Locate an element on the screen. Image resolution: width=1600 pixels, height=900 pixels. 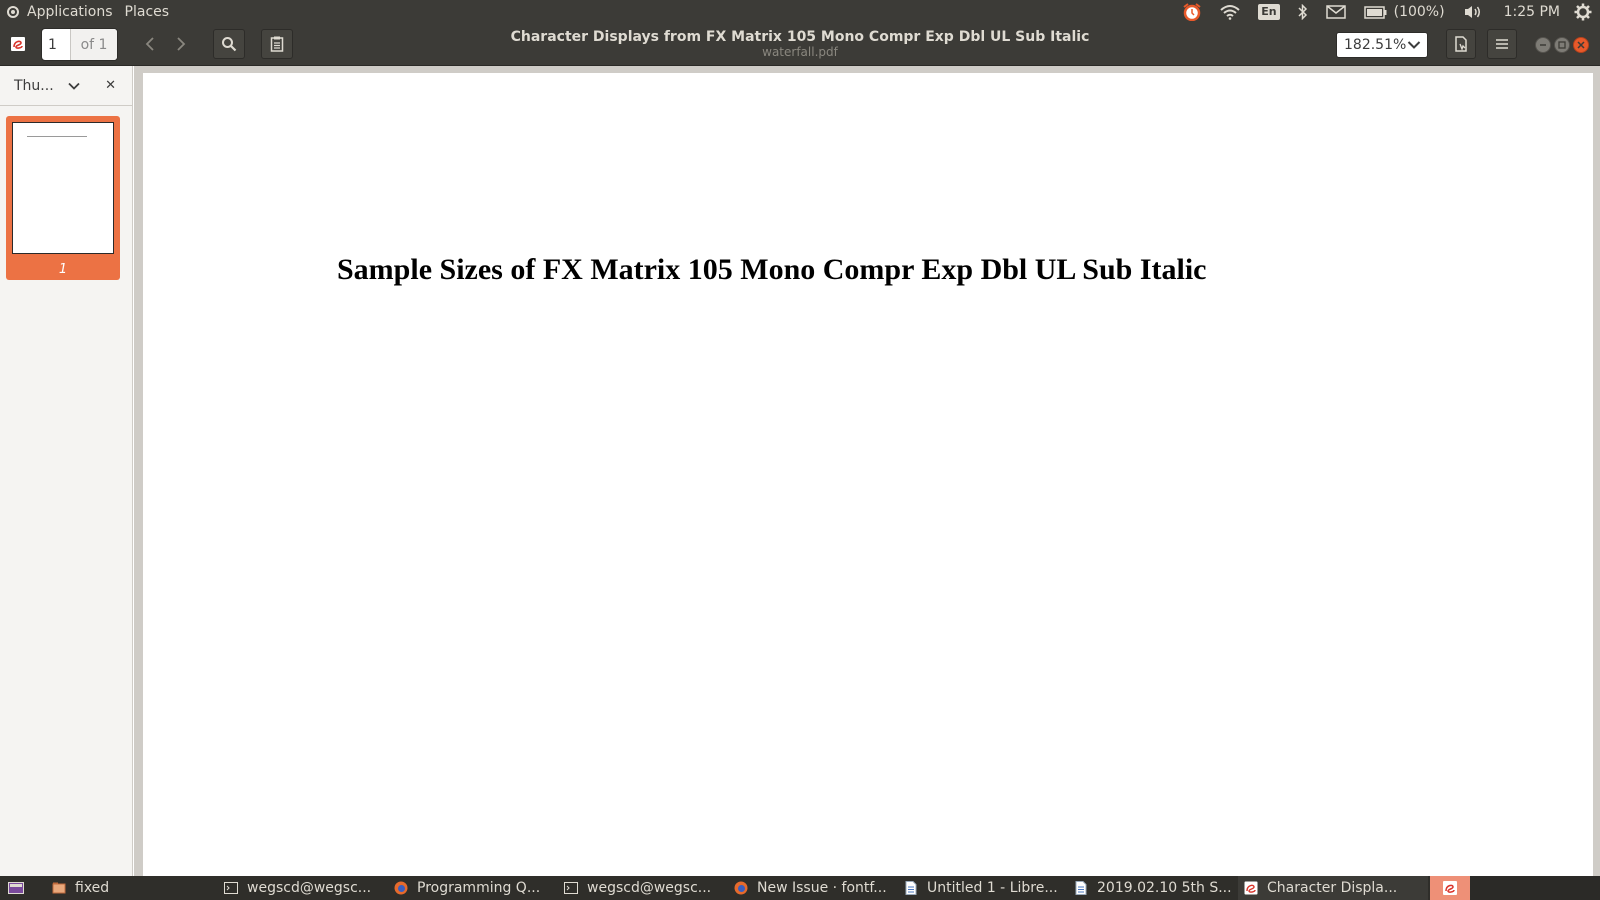
keyboard-layout-indicator: En is located at coordinates (1268, 12).